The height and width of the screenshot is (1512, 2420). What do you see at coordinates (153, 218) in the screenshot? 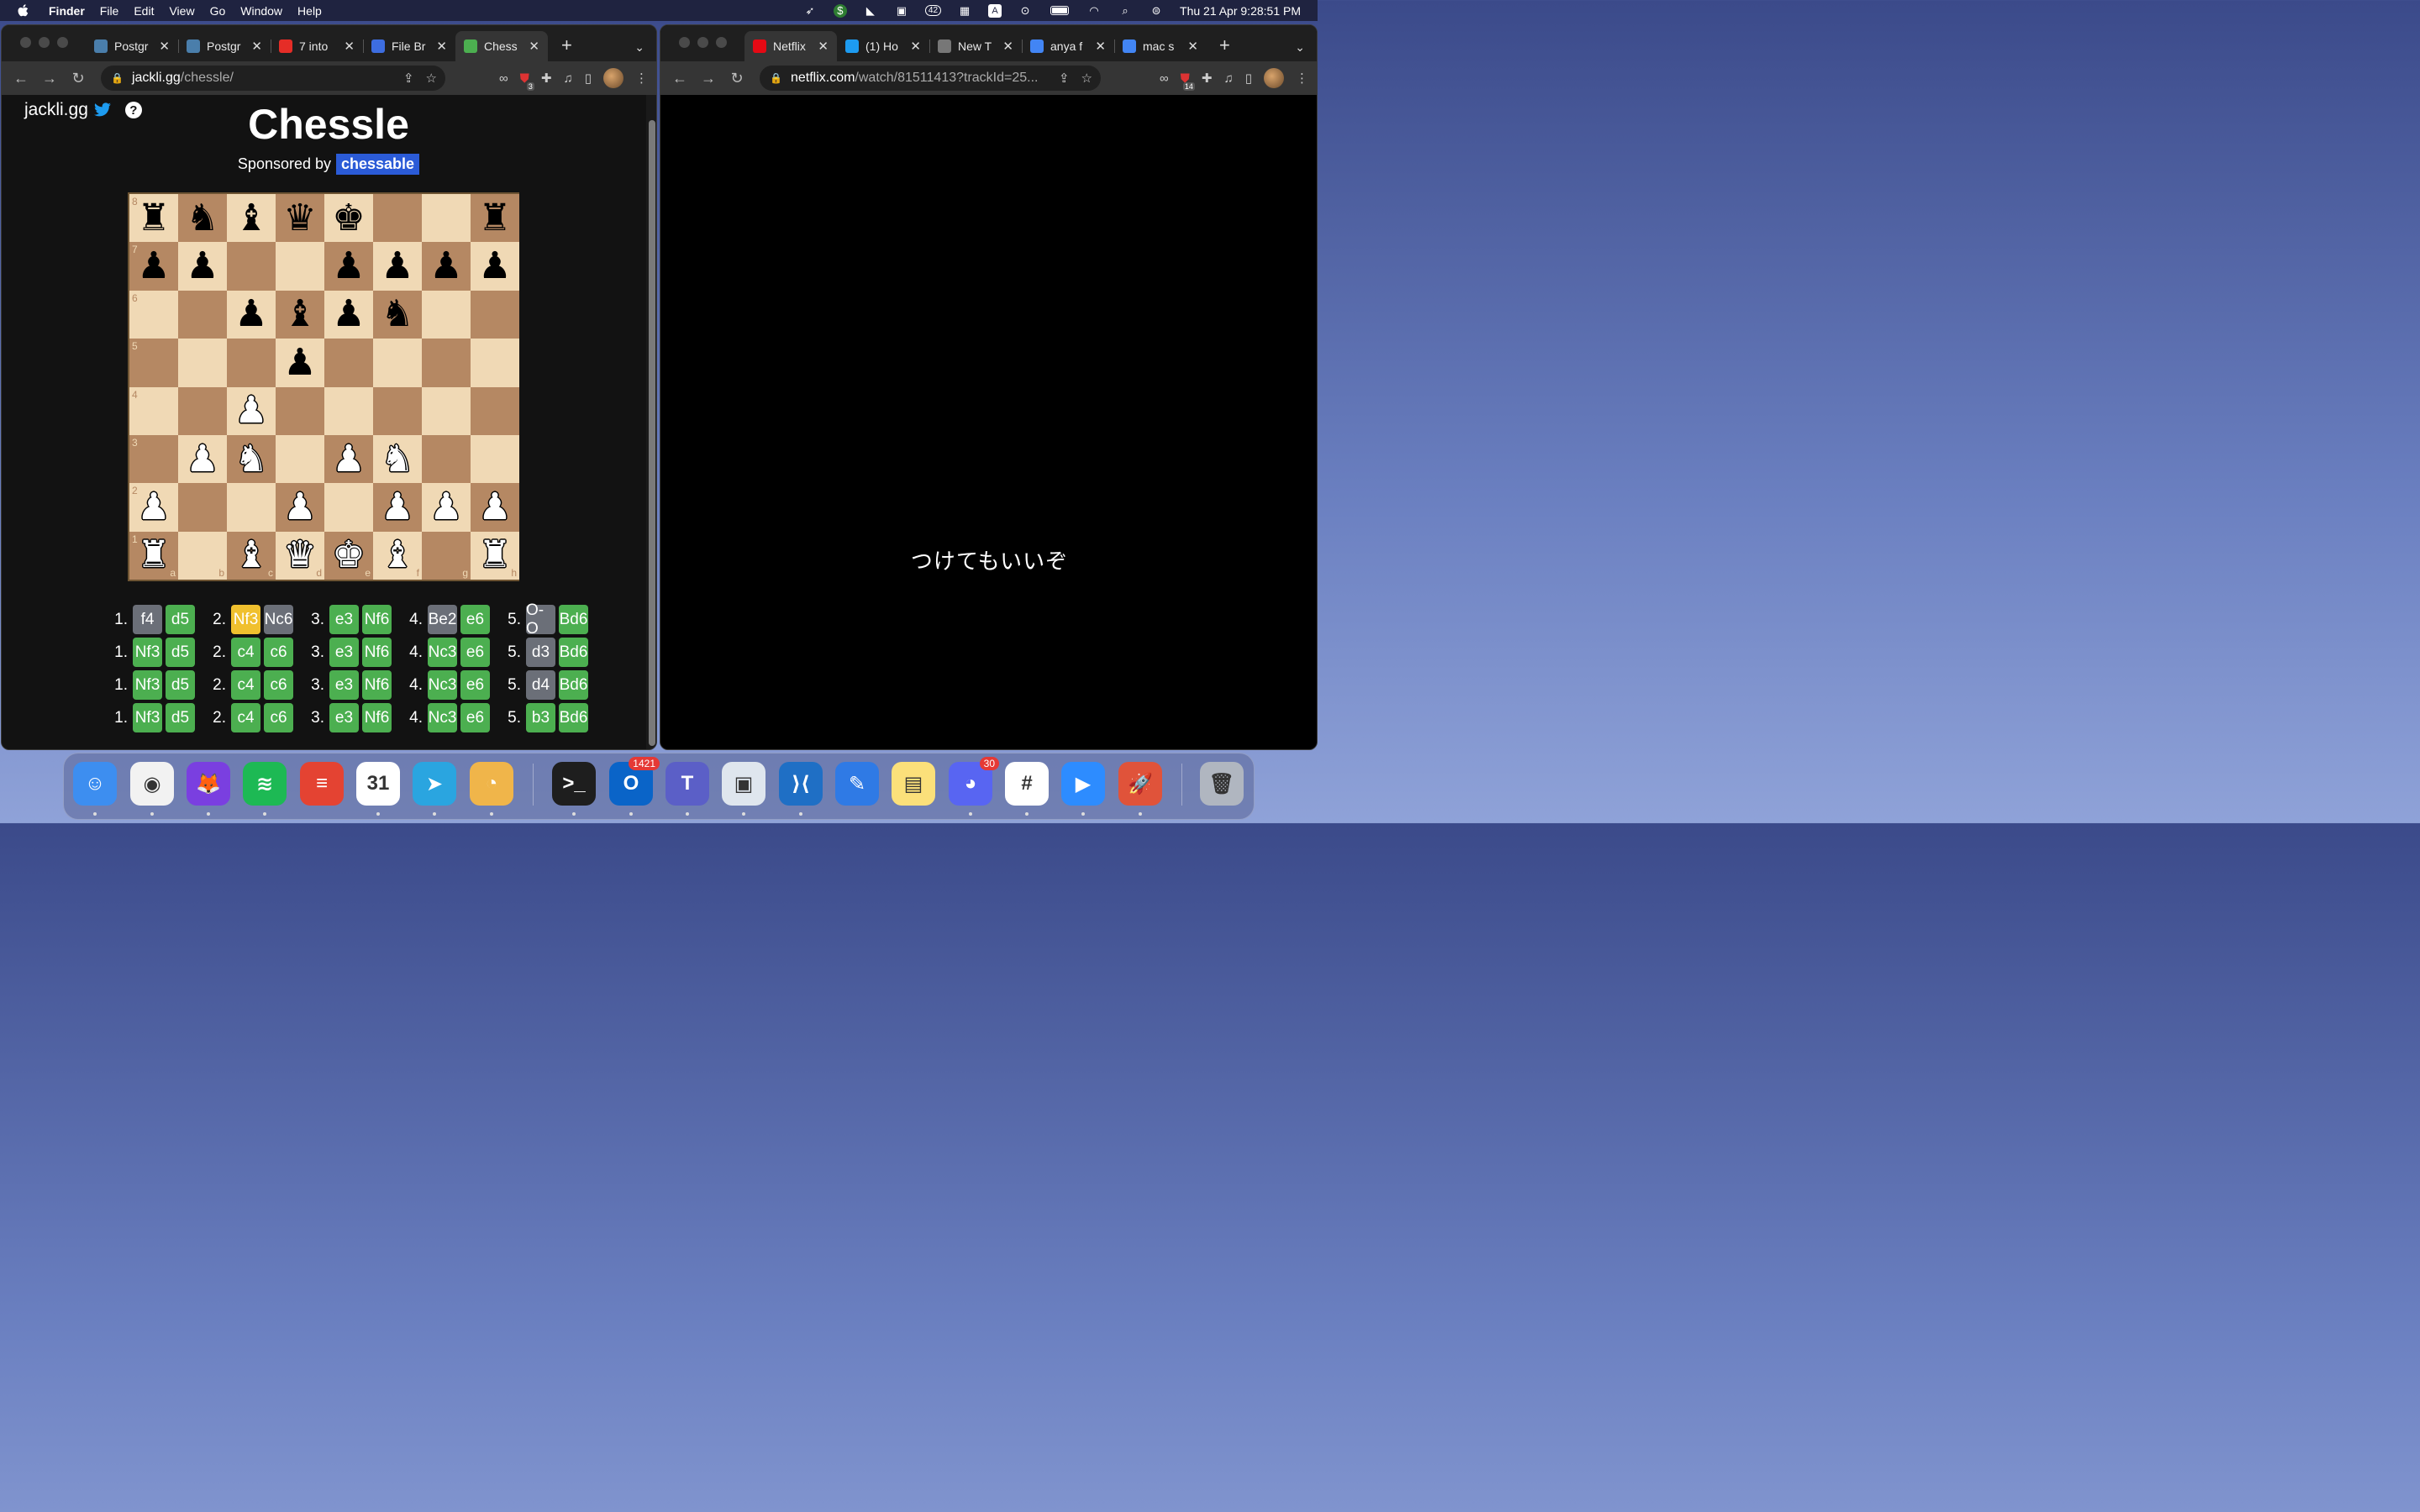
I see `square-a8: 8 ♜` at bounding box center [153, 218].